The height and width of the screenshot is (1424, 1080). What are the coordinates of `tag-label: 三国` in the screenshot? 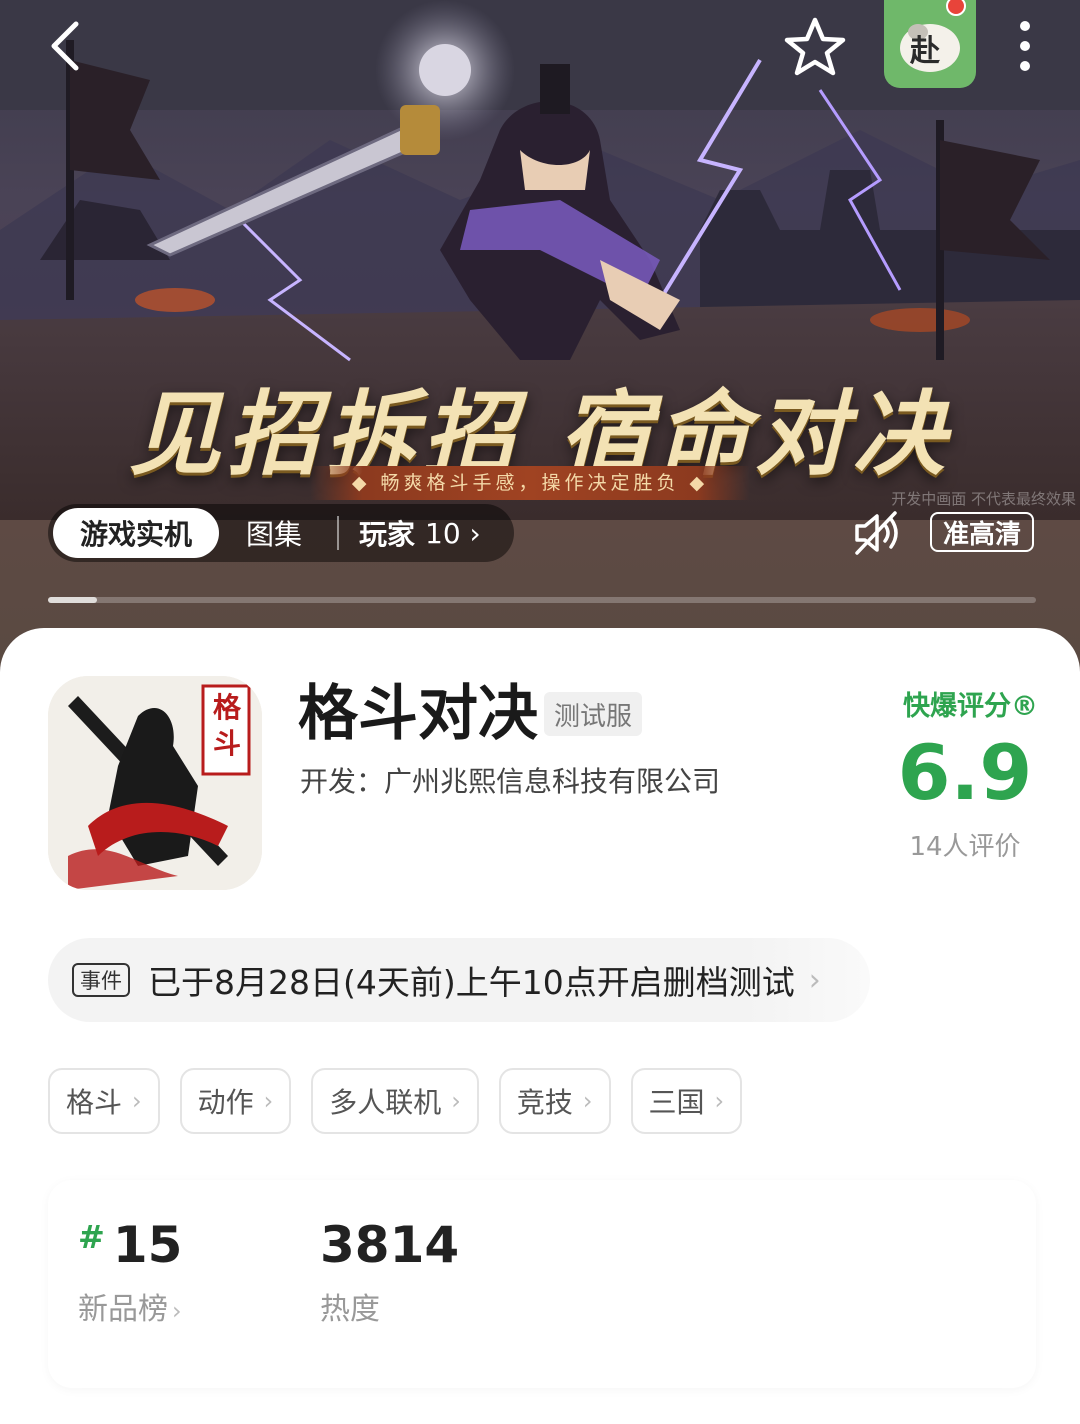 It's located at (676, 1102).